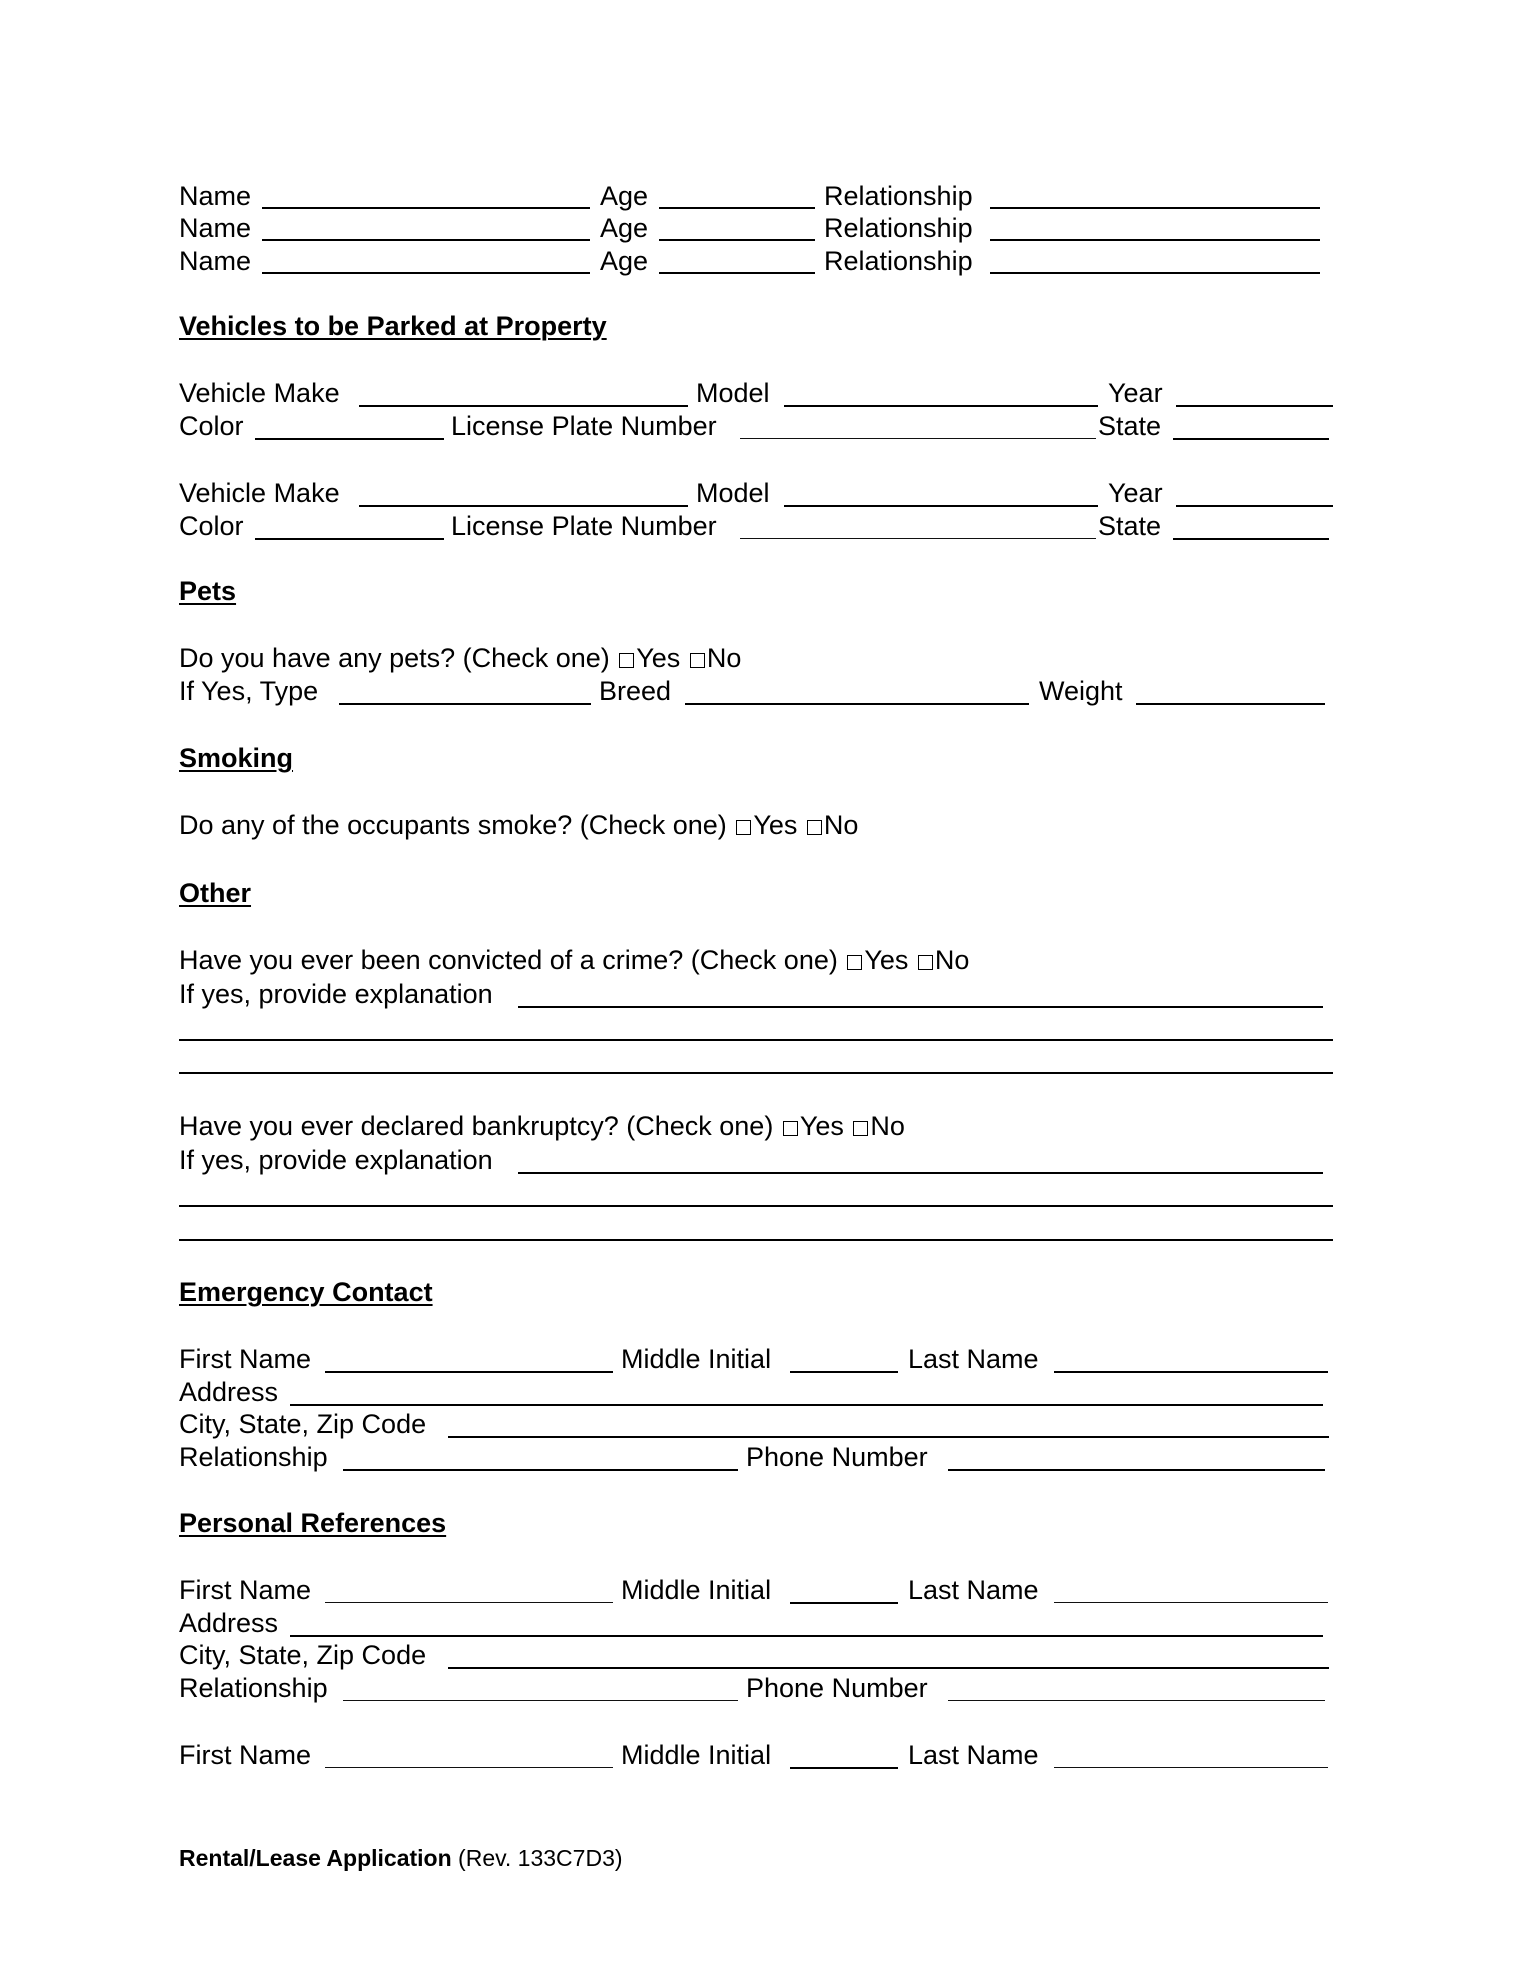 Image resolution: width=1530 pixels, height=1980 pixels. I want to click on ref-first-name-label: First Name, so click(245, 1590).